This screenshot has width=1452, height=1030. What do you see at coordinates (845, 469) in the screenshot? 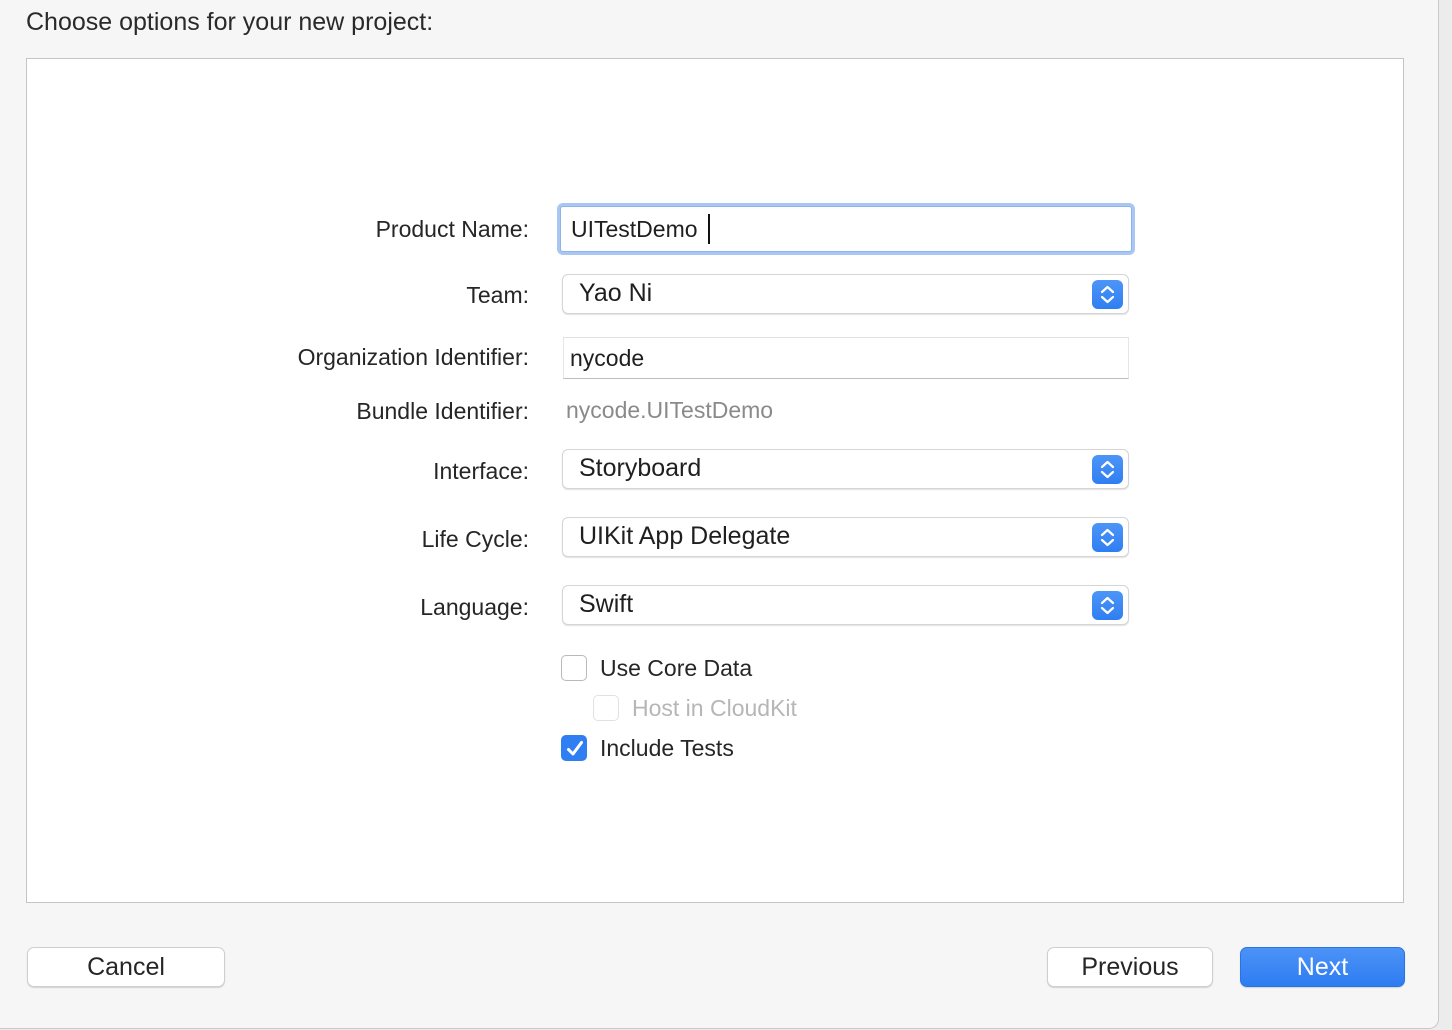
I see `interface-popup: Storyboard` at bounding box center [845, 469].